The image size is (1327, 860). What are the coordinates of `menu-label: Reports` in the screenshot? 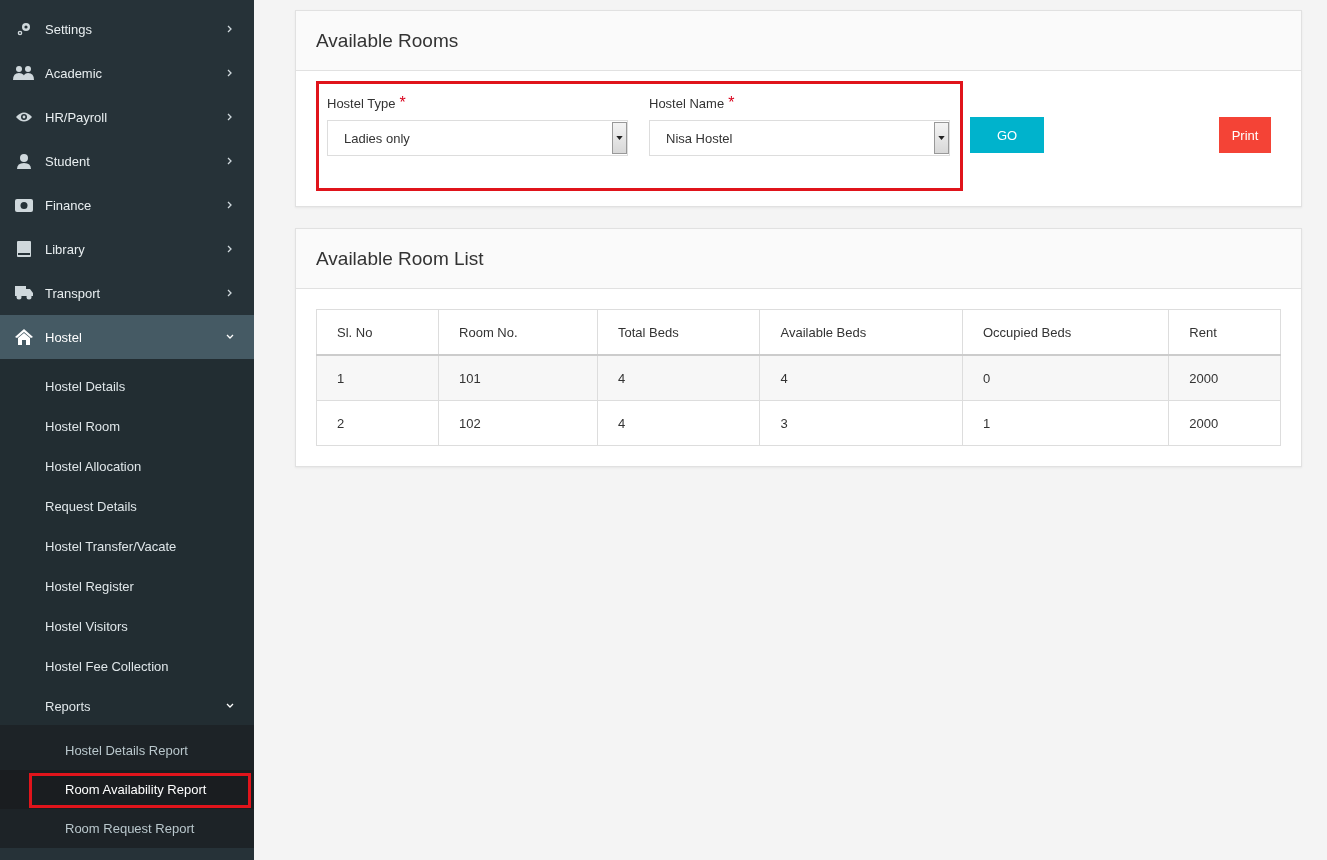 It's located at (68, 706).